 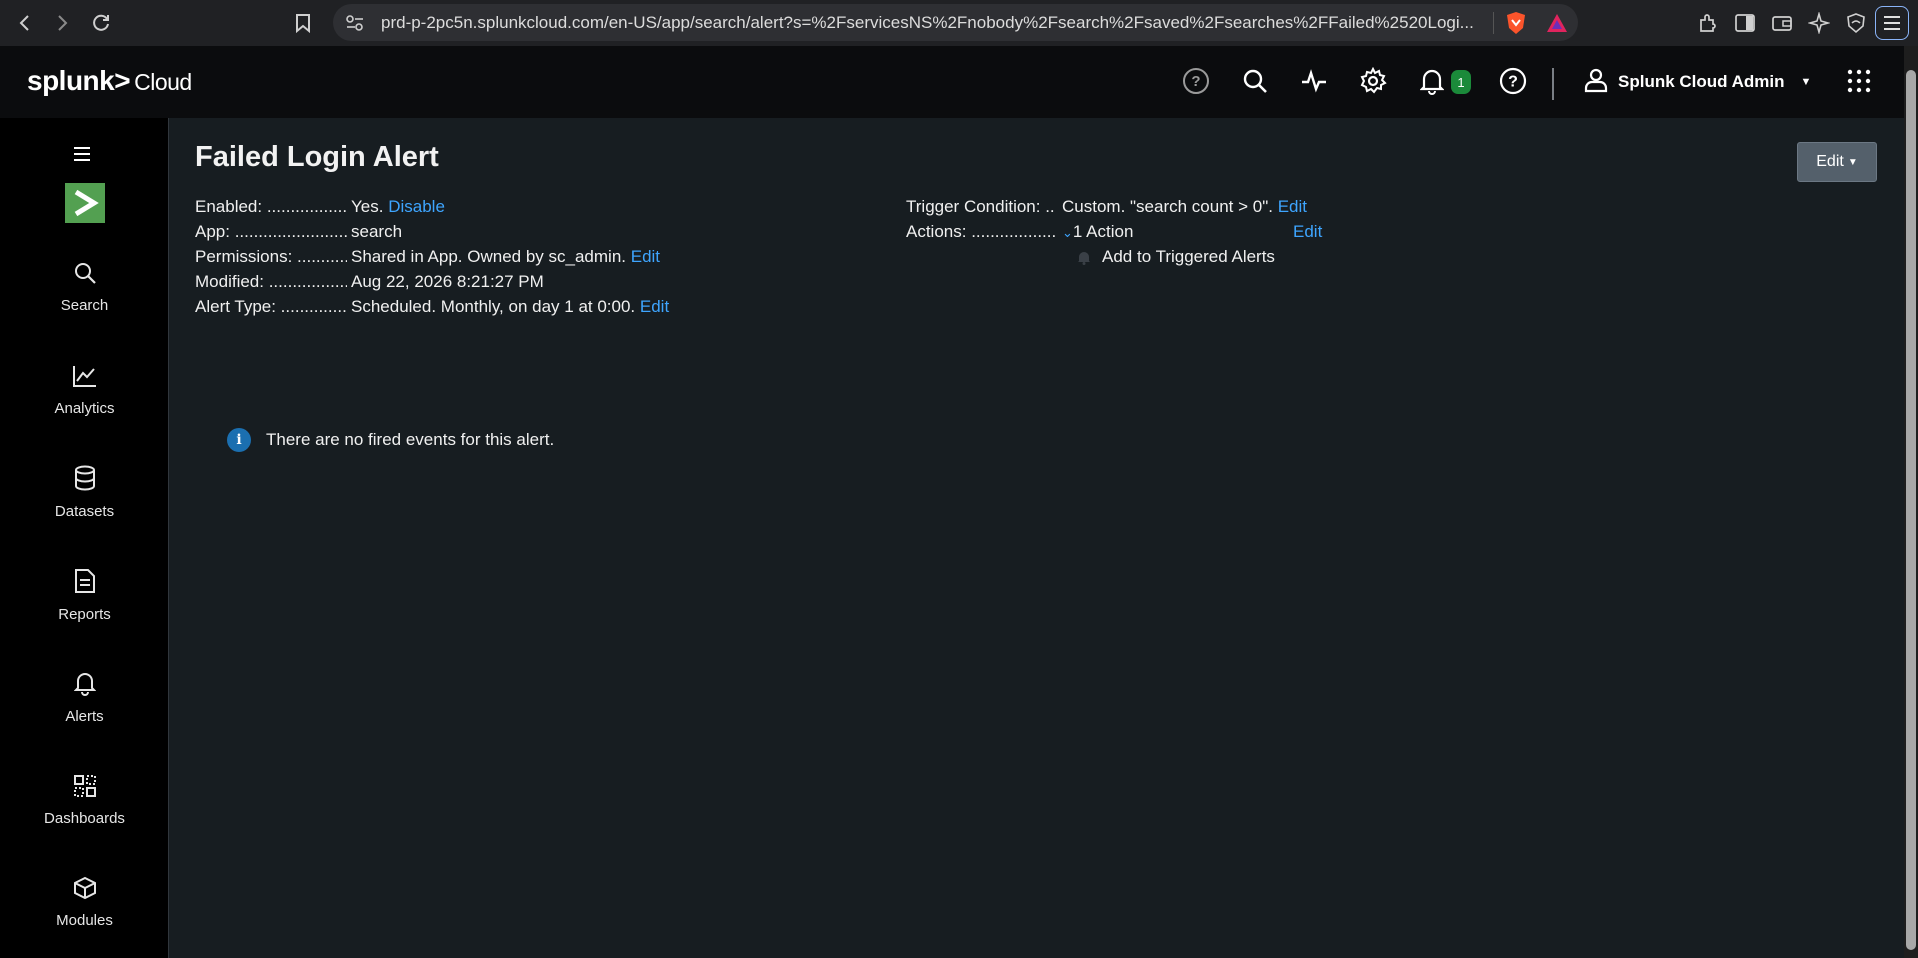 What do you see at coordinates (317, 157) in the screenshot?
I see `page-title: Failed Login Alert` at bounding box center [317, 157].